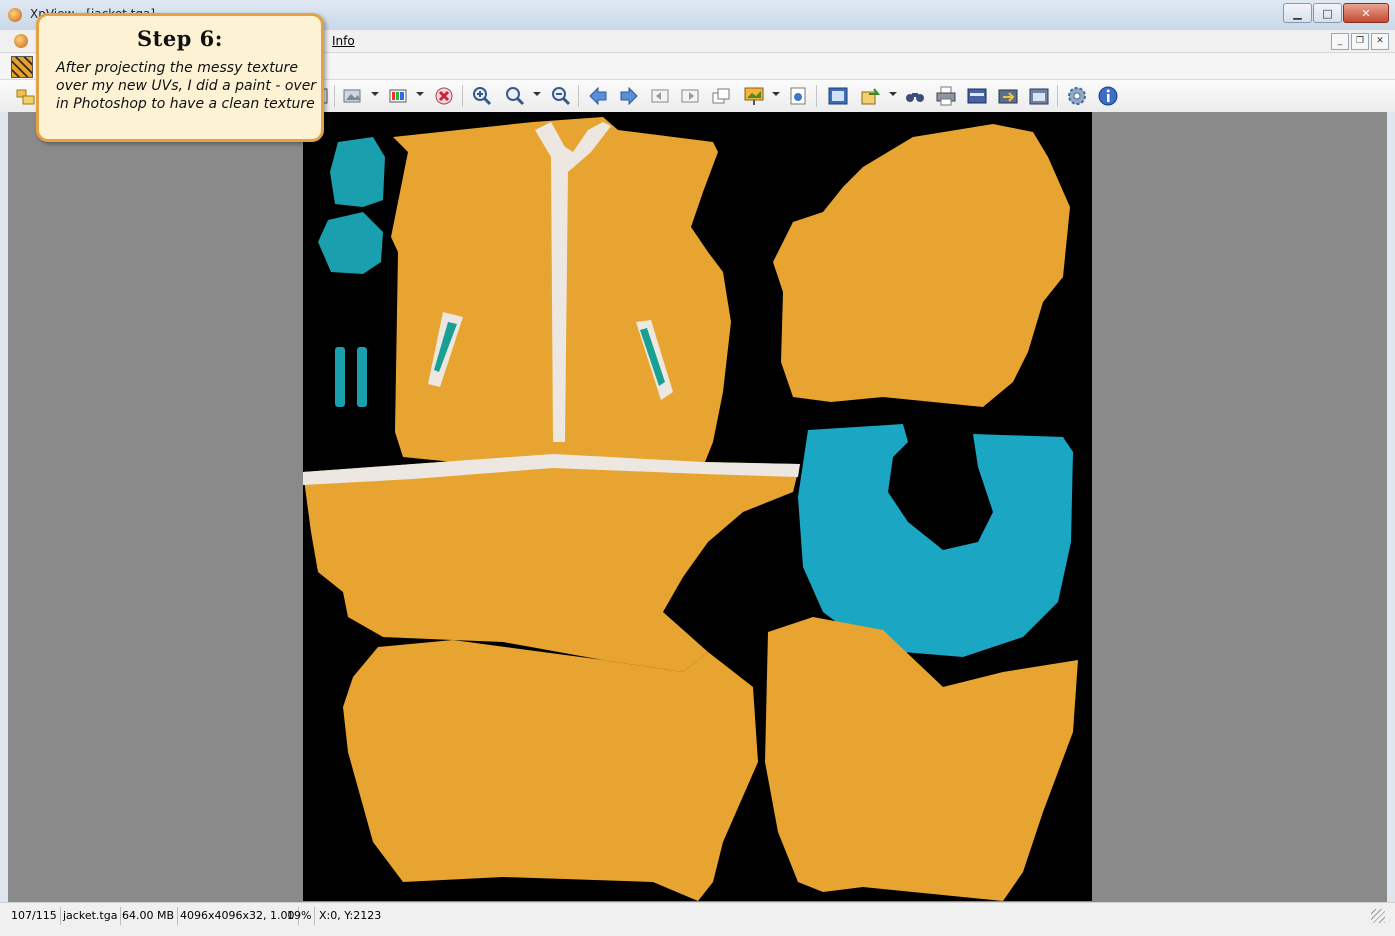 This screenshot has height=936, width=1395. What do you see at coordinates (798, 96) in the screenshot?
I see `properties-icon` at bounding box center [798, 96].